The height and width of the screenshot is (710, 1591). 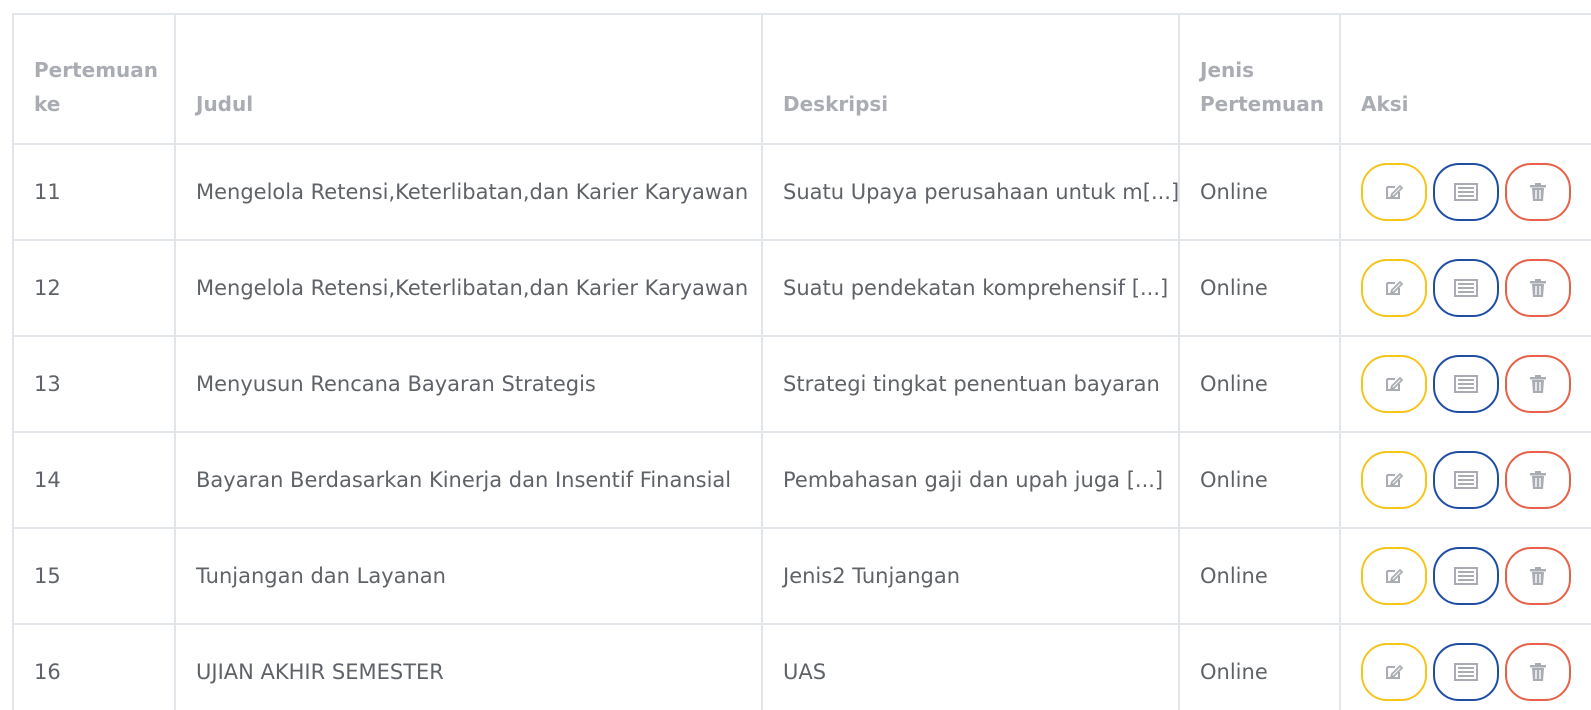 What do you see at coordinates (970, 79) in the screenshot?
I see `header-deskripsi: Deskripsi` at bounding box center [970, 79].